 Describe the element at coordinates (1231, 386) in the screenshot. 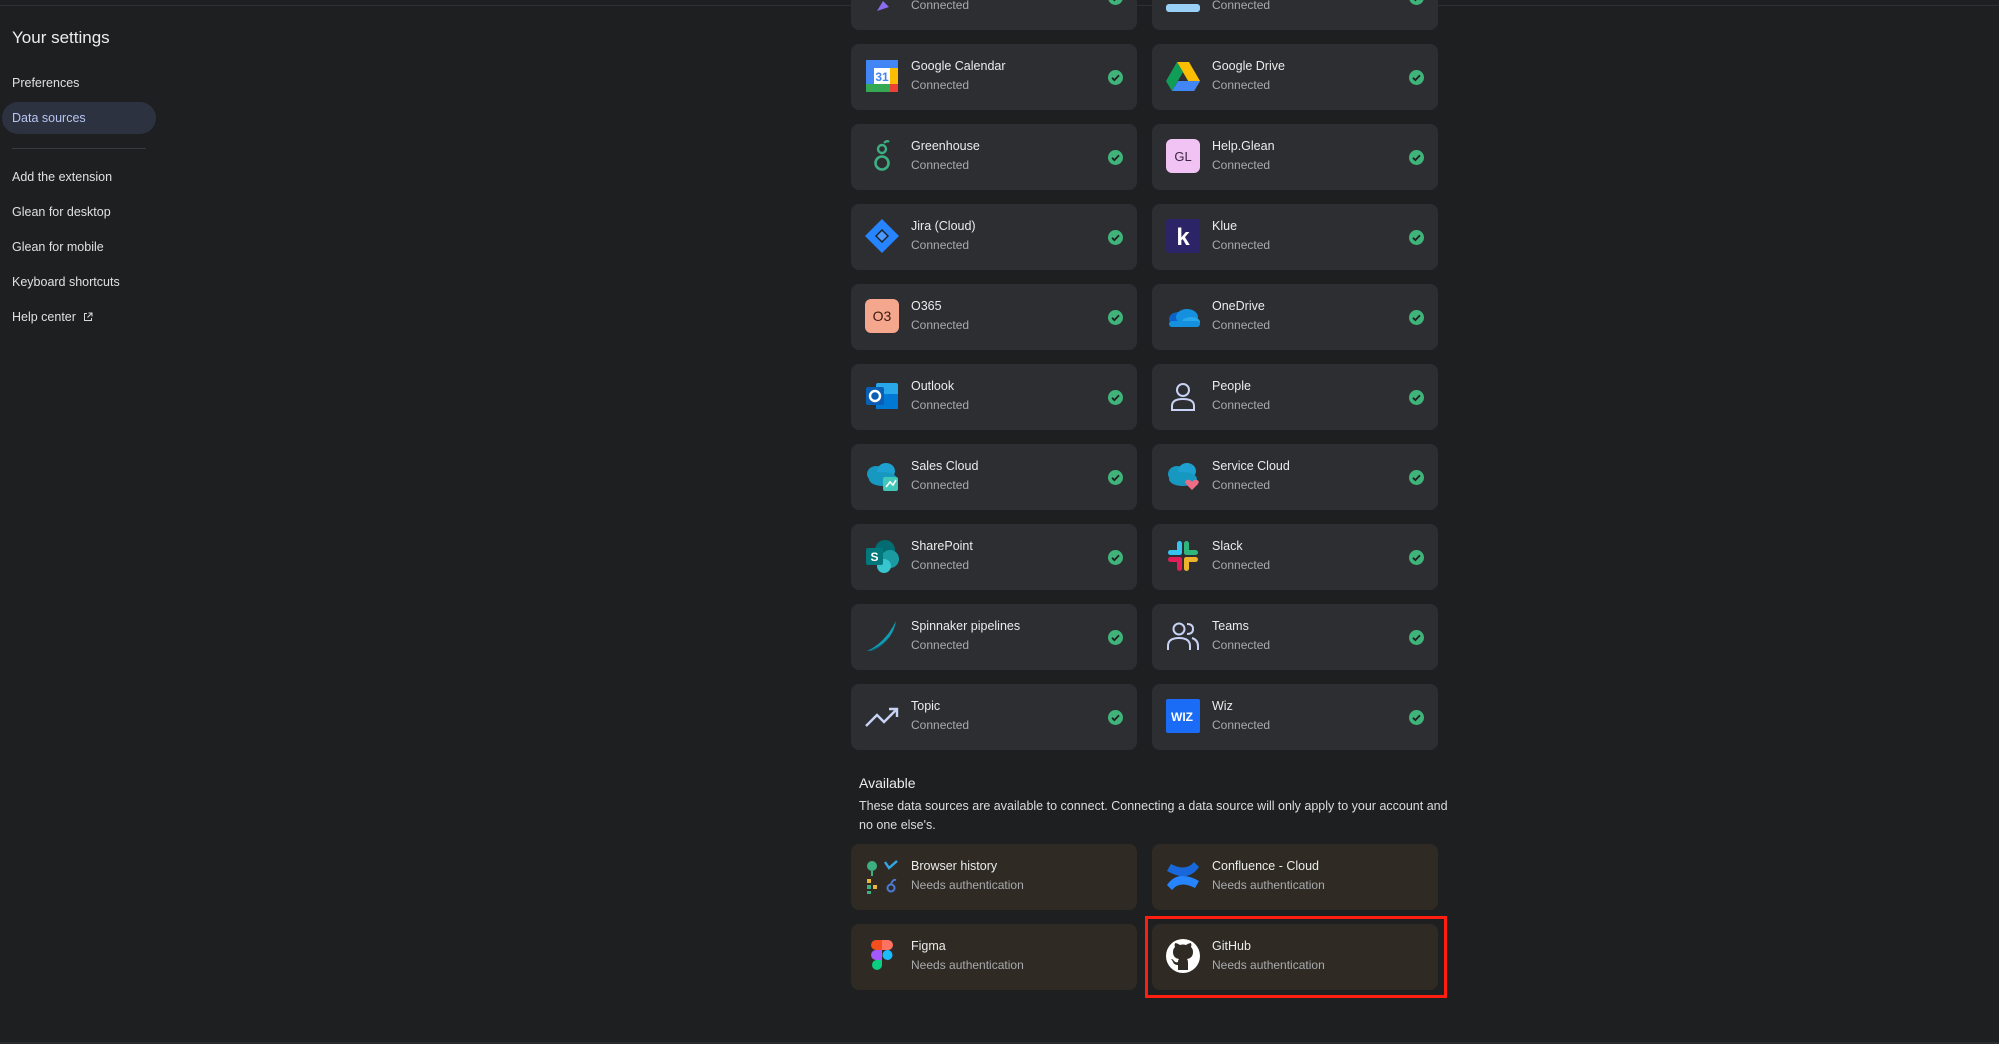

I see `card-name: People` at that location.